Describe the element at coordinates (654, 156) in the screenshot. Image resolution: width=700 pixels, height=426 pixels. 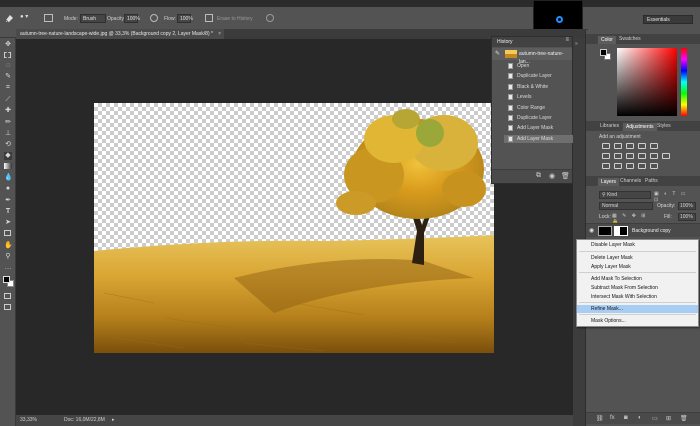
I see `channel-mixer-icon` at that location.